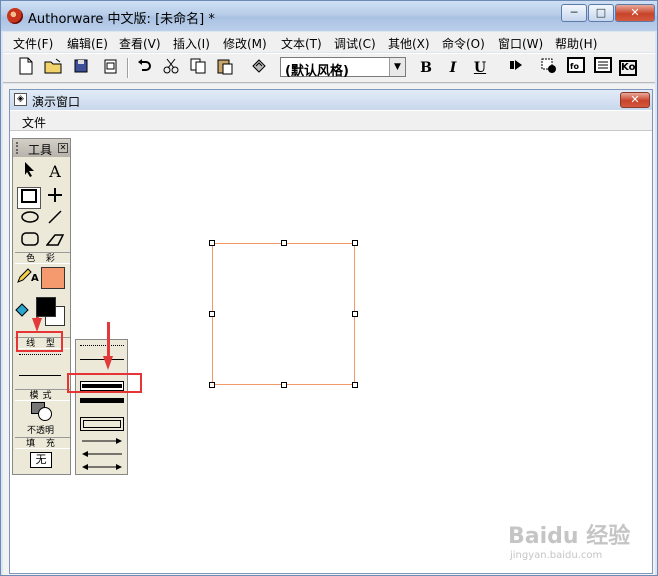 Image resolution: width=658 pixels, height=576 pixels. I want to click on menu-text: 文本(T), so click(301, 43).